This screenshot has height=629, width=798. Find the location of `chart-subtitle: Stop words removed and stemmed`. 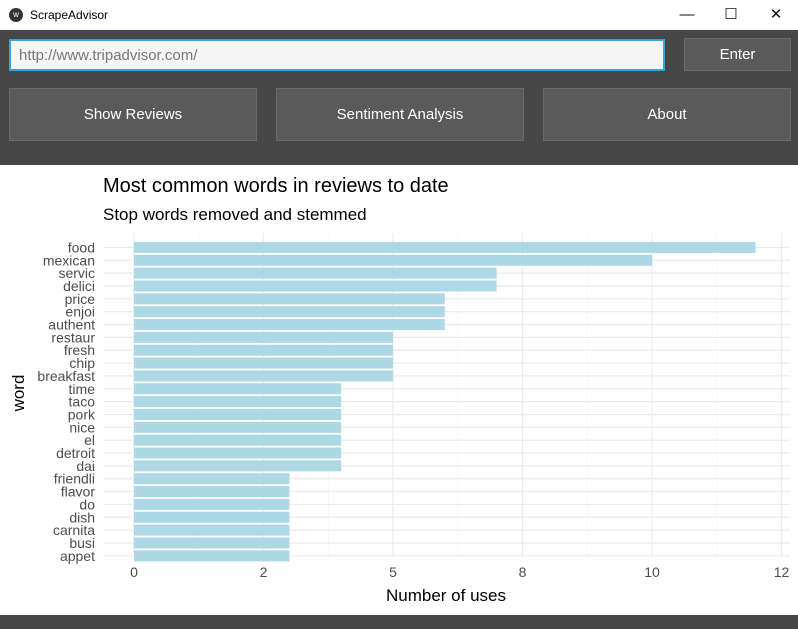

chart-subtitle: Stop words removed and stemmed is located at coordinates (235, 214).